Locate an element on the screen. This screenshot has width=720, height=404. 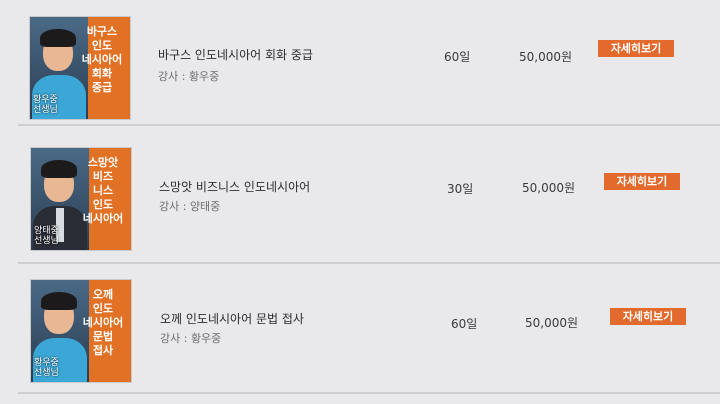
course-title: 스망앗 비즈니스 인도네시아어 is located at coordinates (234, 186).